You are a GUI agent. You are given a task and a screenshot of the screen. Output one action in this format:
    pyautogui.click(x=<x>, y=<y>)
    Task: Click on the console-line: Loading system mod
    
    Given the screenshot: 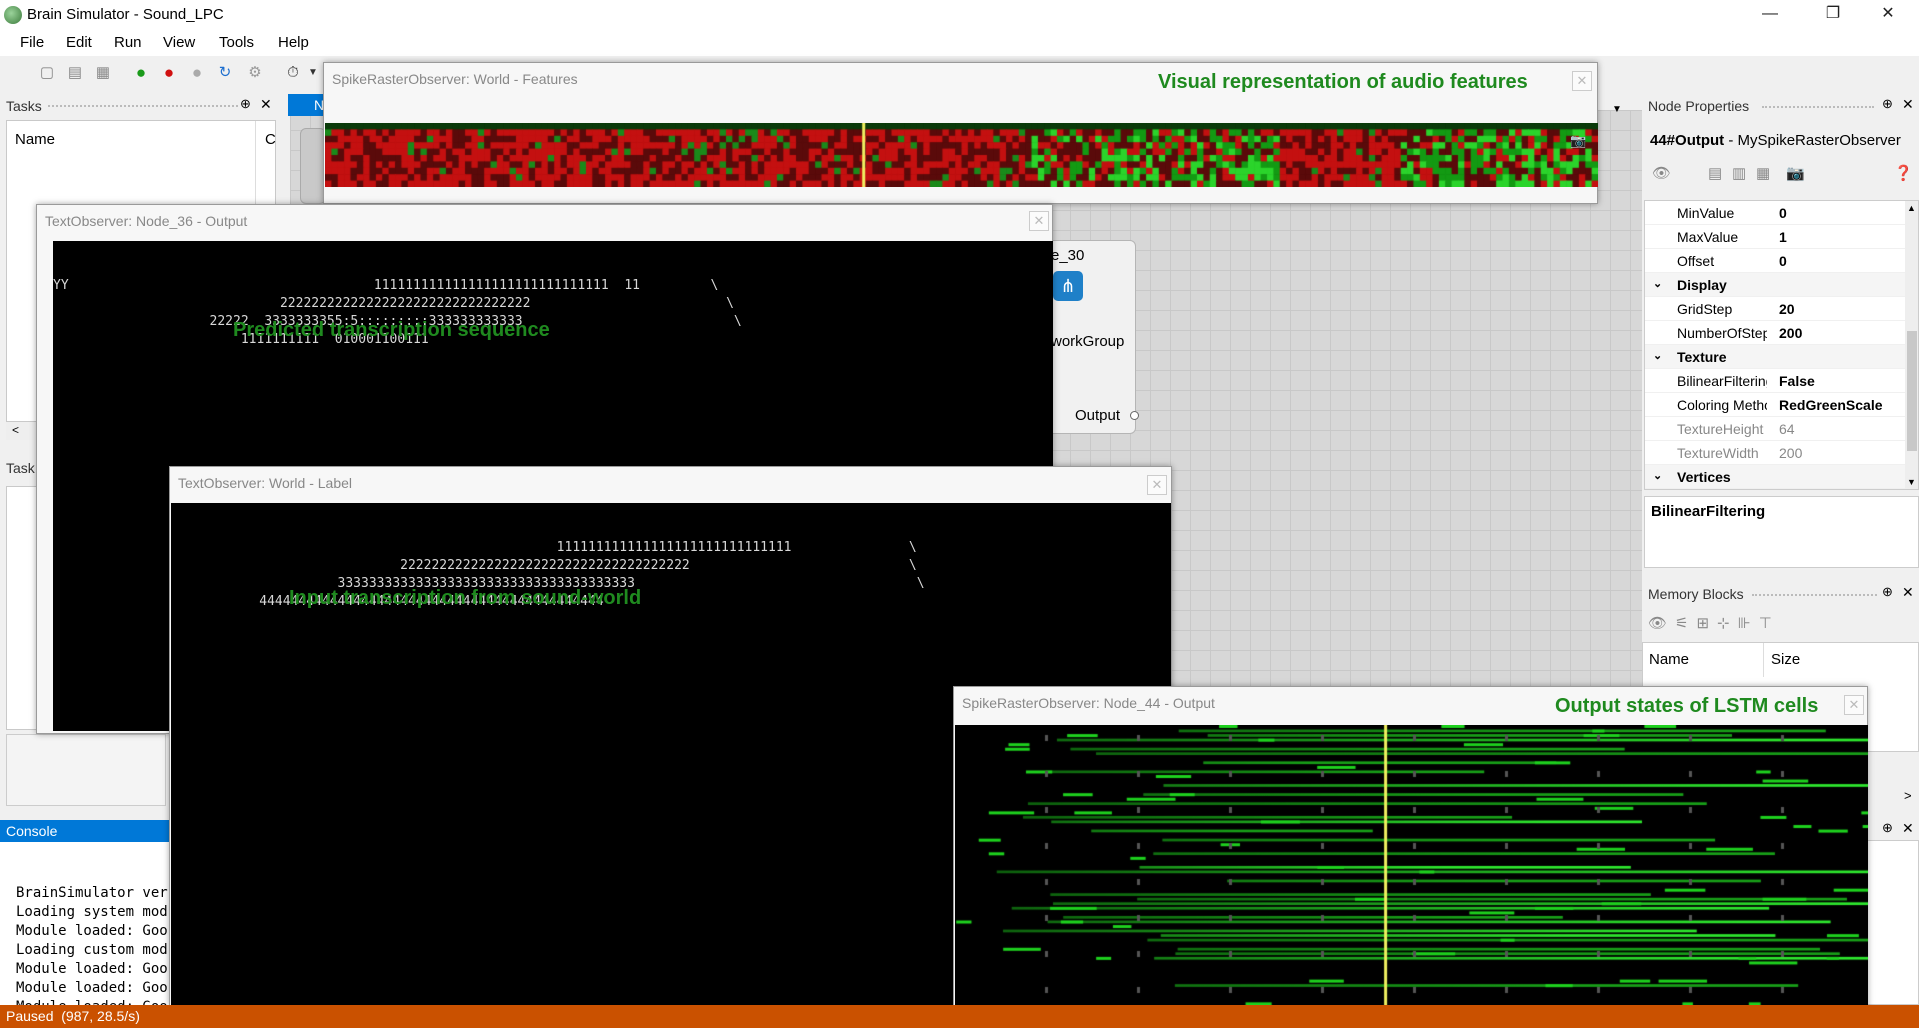 What is the action you would take?
    pyautogui.click(x=92, y=912)
    